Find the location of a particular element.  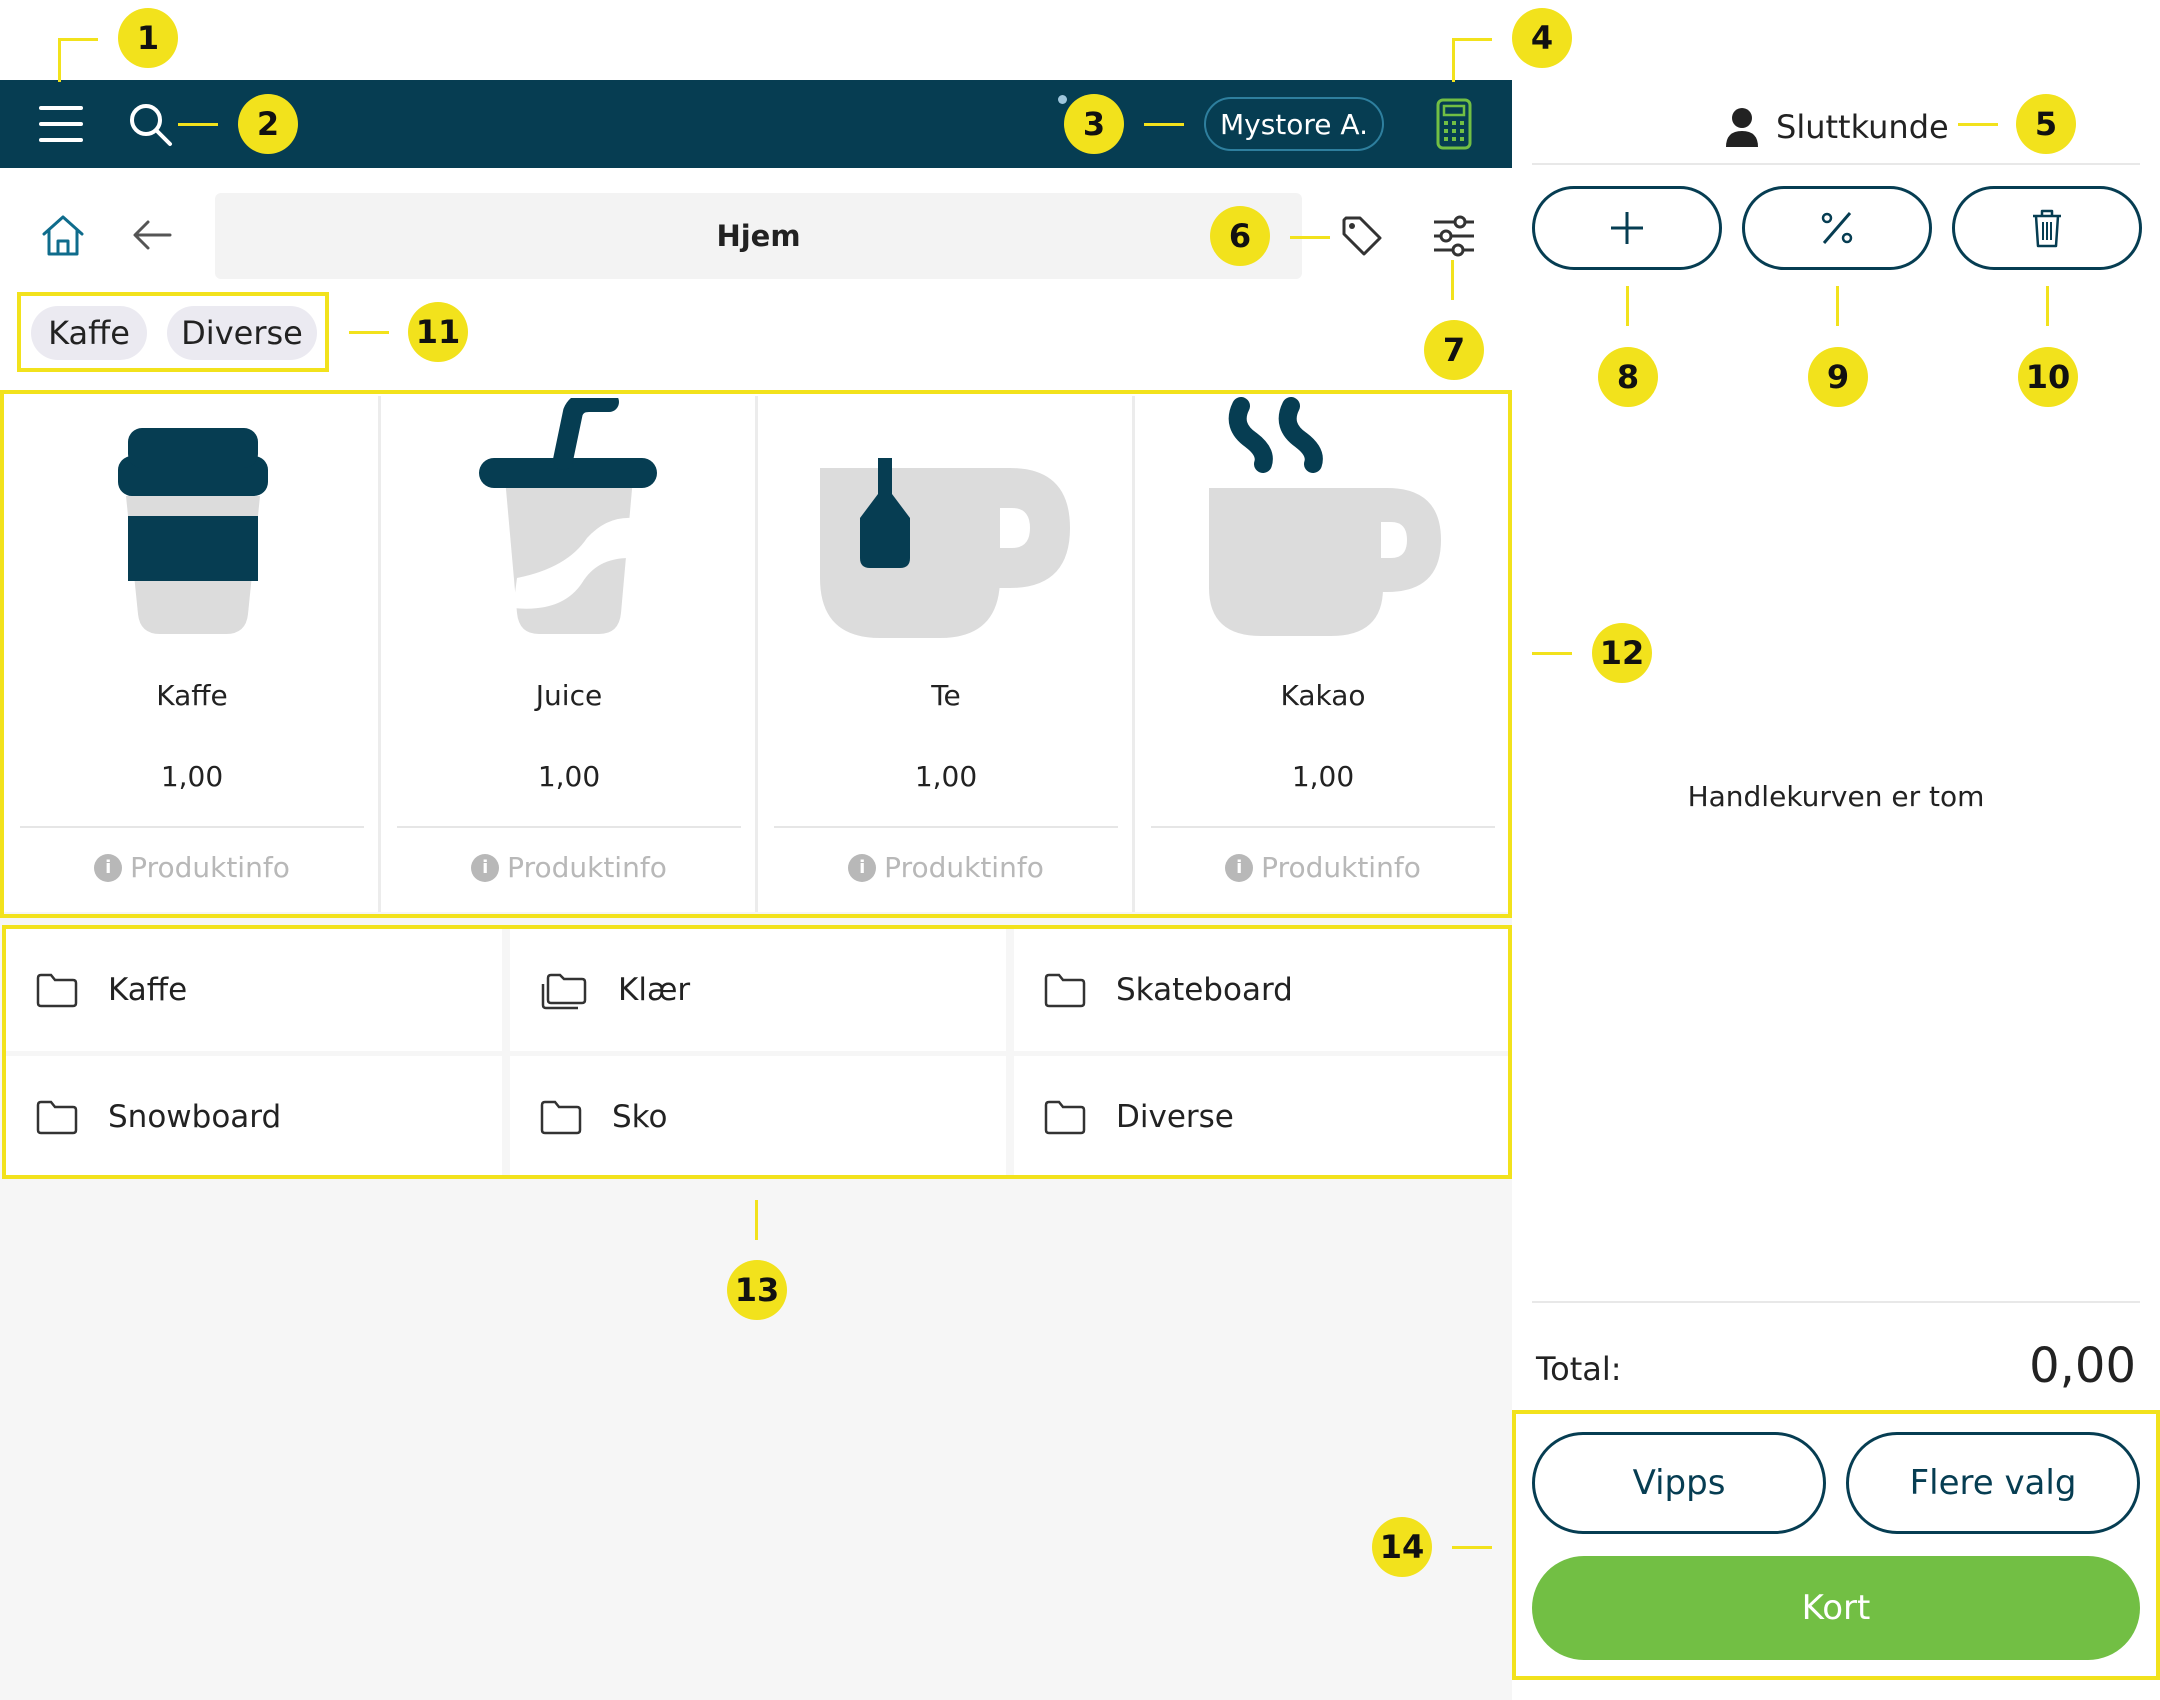

plus-icon is located at coordinates (1627, 228).